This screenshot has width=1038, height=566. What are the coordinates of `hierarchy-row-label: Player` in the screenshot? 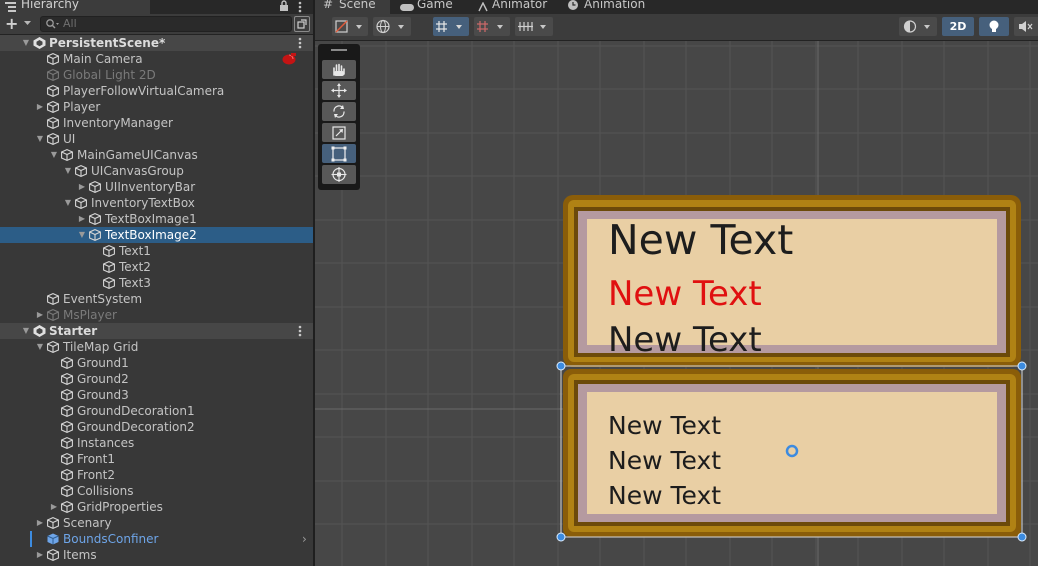 It's located at (82, 107).